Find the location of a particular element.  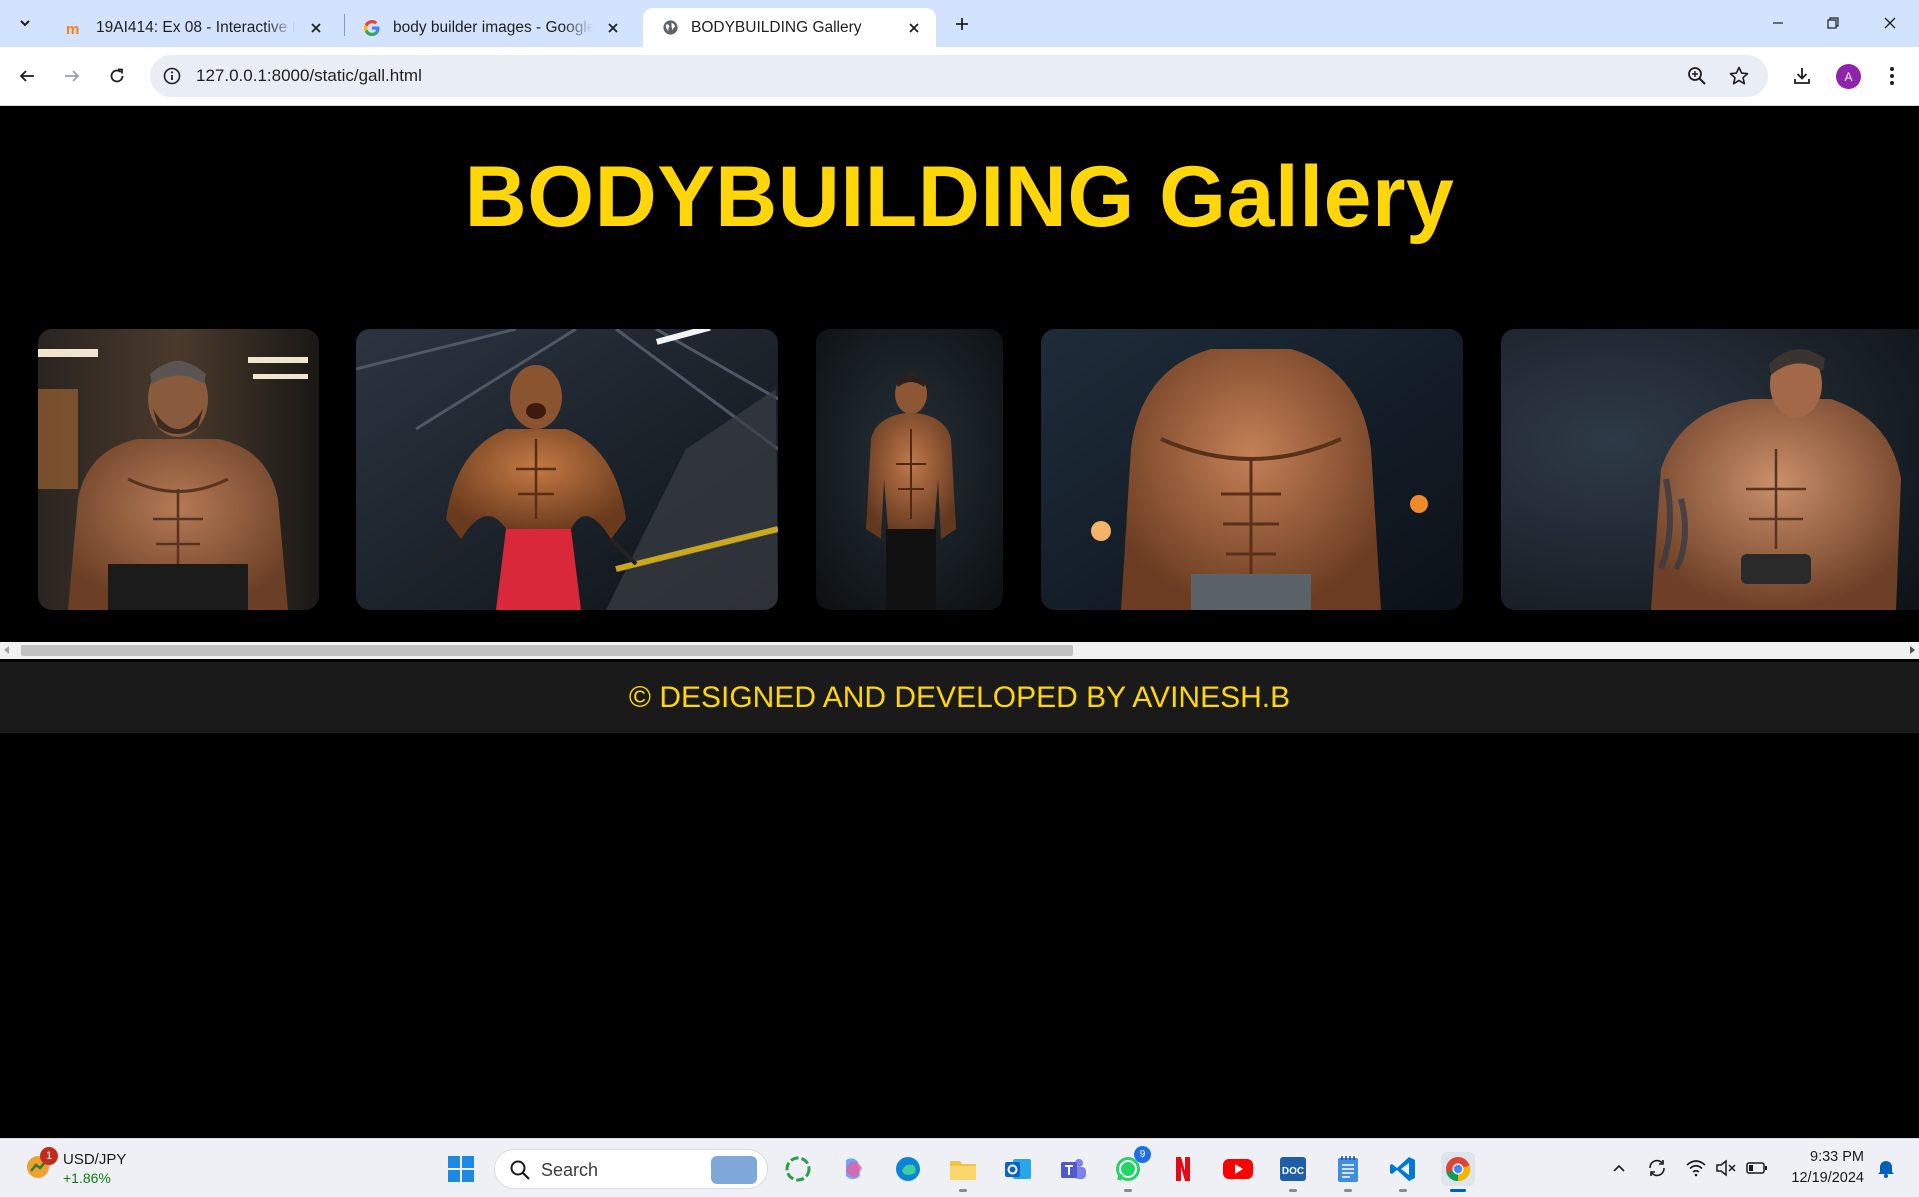

new-tab-button is located at coordinates (962, 24).